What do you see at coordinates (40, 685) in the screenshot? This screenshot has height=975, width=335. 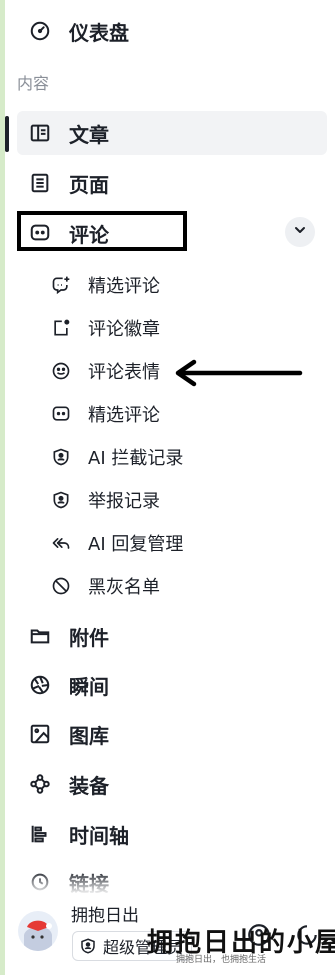 I see `aperture-icon` at bounding box center [40, 685].